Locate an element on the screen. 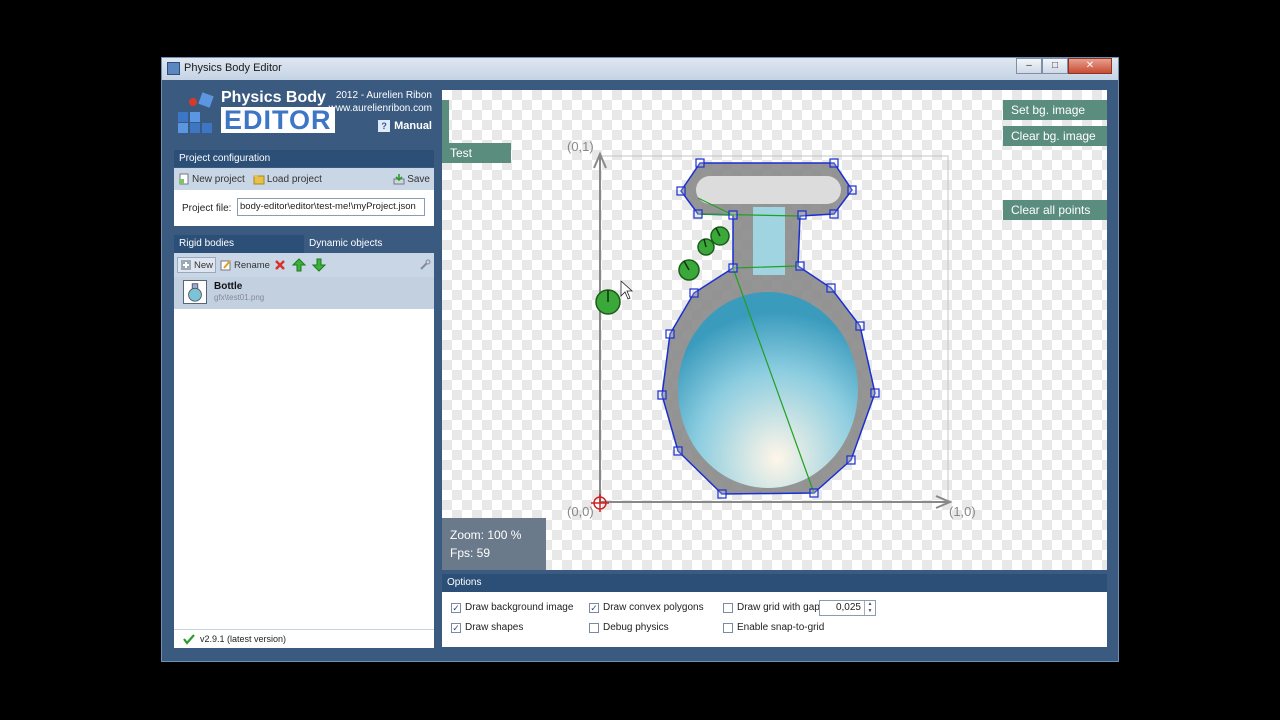 This screenshot has width=1280, height=720. snap-grid-option: Enable snap-to-grid is located at coordinates (773, 627).